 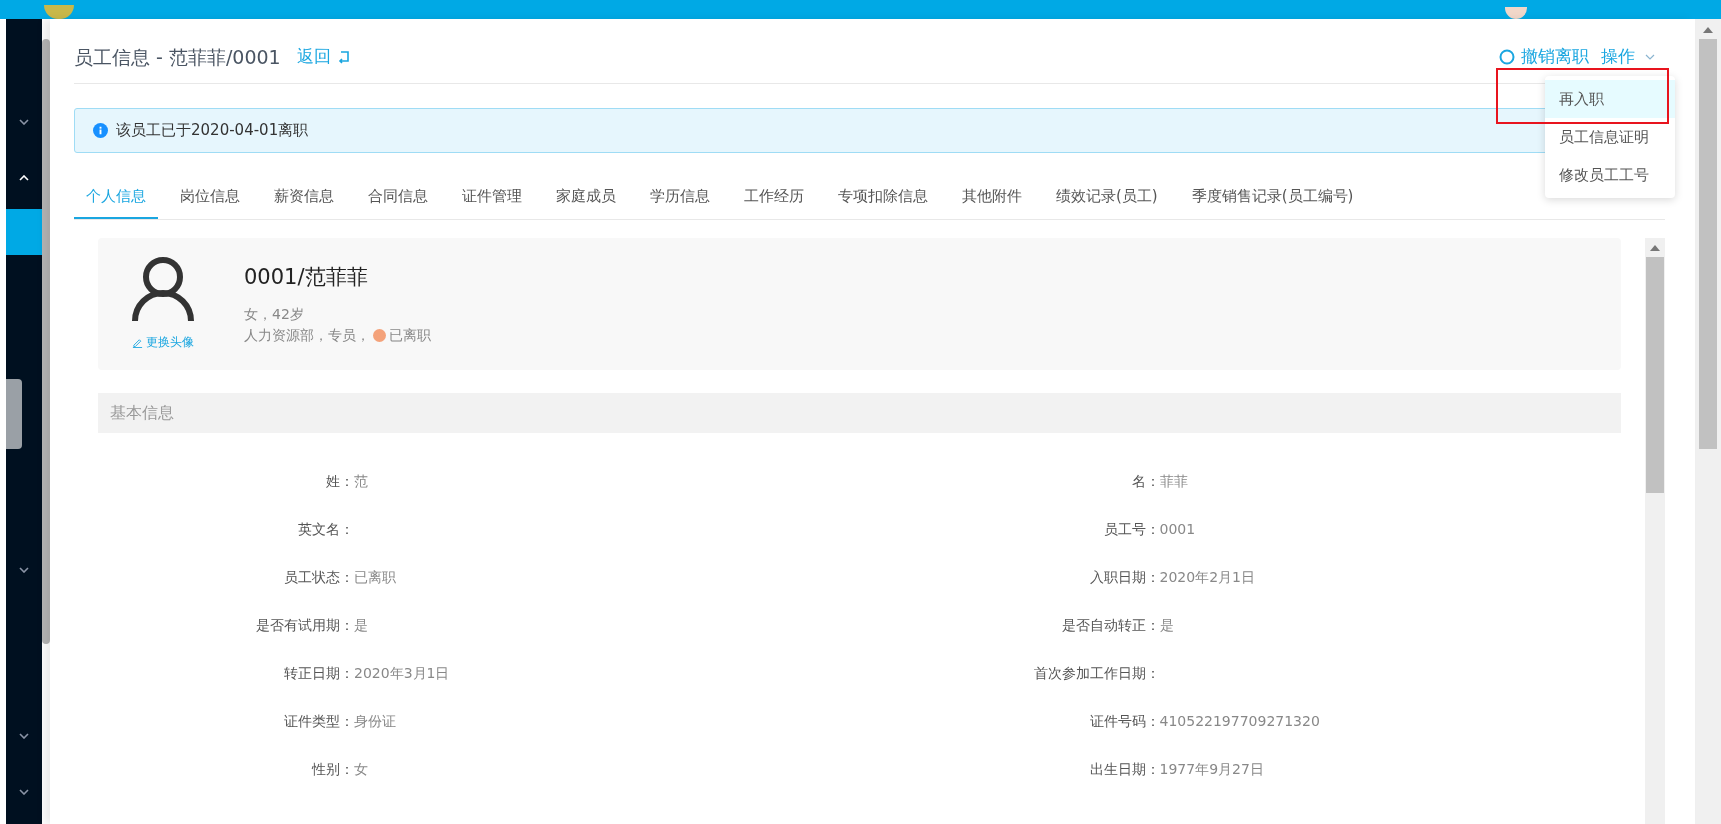 What do you see at coordinates (1096, 673) in the screenshot?
I see `field-label: 首次参加工作日期：` at bounding box center [1096, 673].